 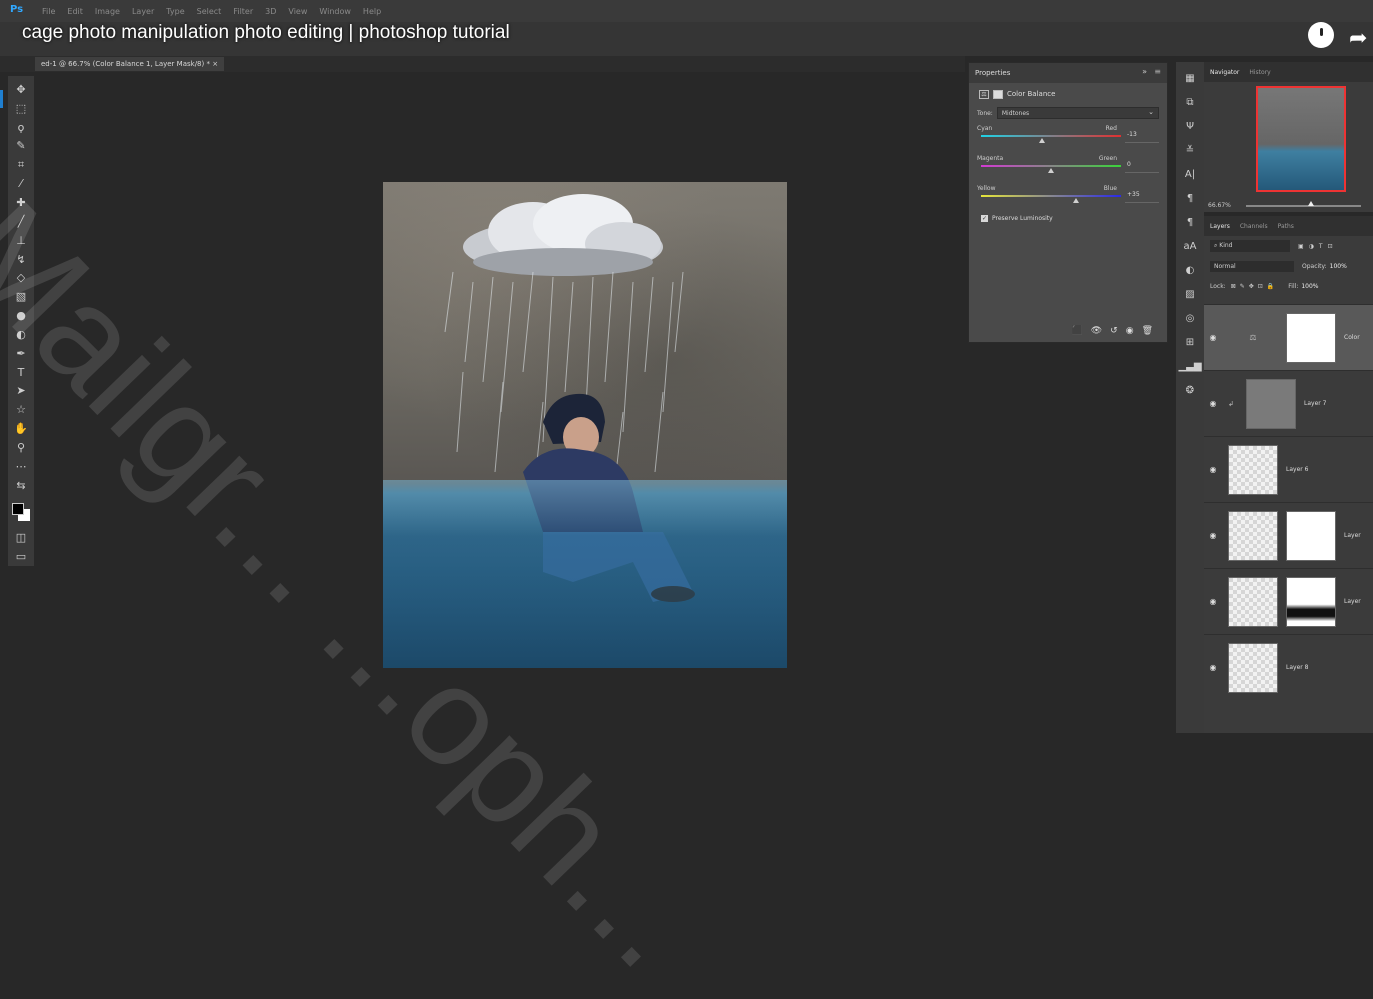 I want to click on tone-select: Midtones, so click(x=1077, y=113).